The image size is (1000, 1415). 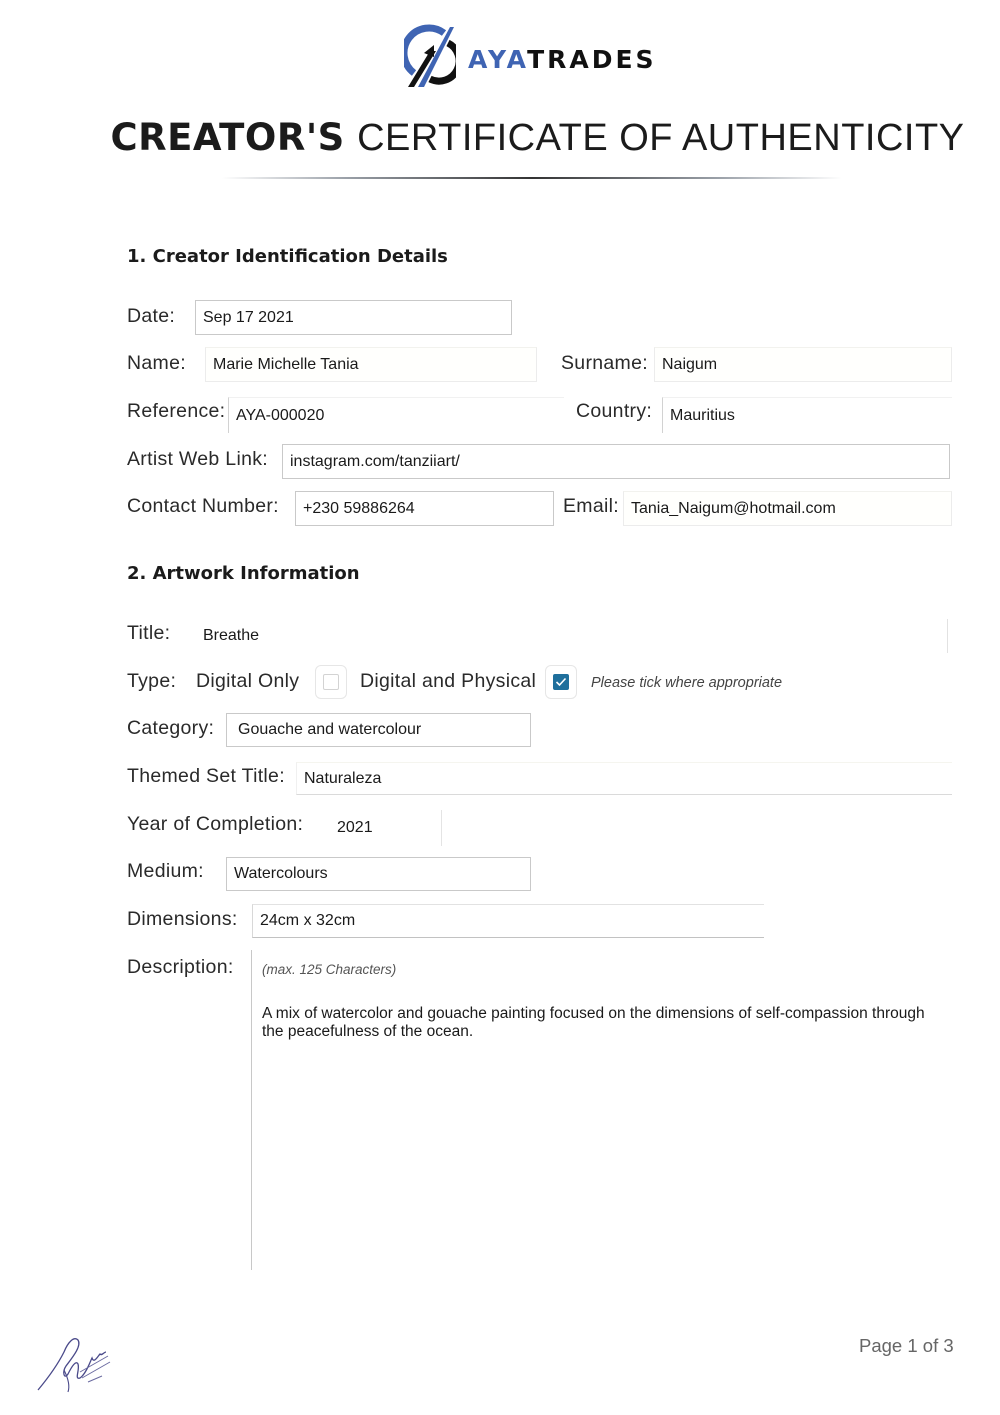 I want to click on checkmark-icon, so click(x=561, y=682).